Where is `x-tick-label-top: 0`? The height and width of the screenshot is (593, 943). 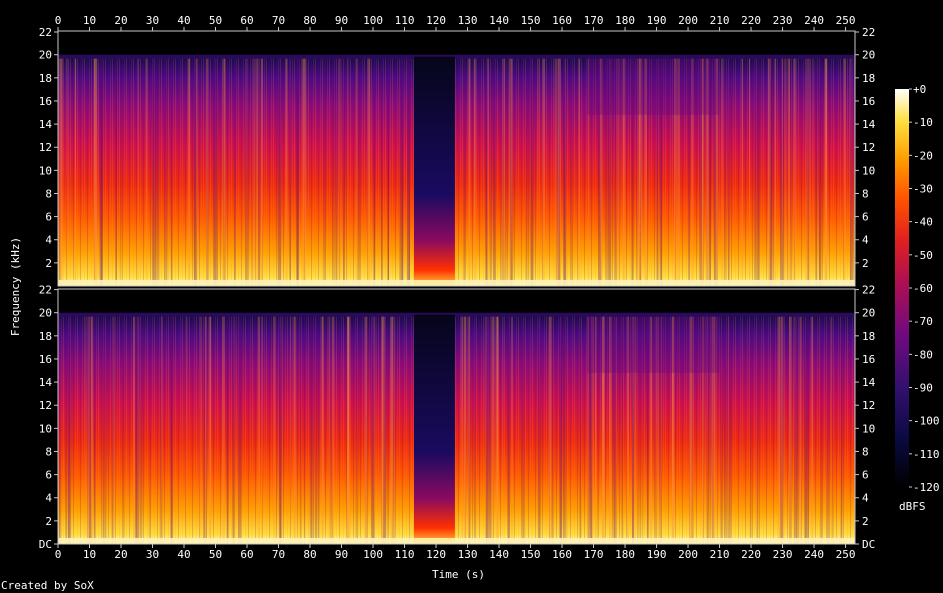
x-tick-label-top: 0 is located at coordinates (58, 20).